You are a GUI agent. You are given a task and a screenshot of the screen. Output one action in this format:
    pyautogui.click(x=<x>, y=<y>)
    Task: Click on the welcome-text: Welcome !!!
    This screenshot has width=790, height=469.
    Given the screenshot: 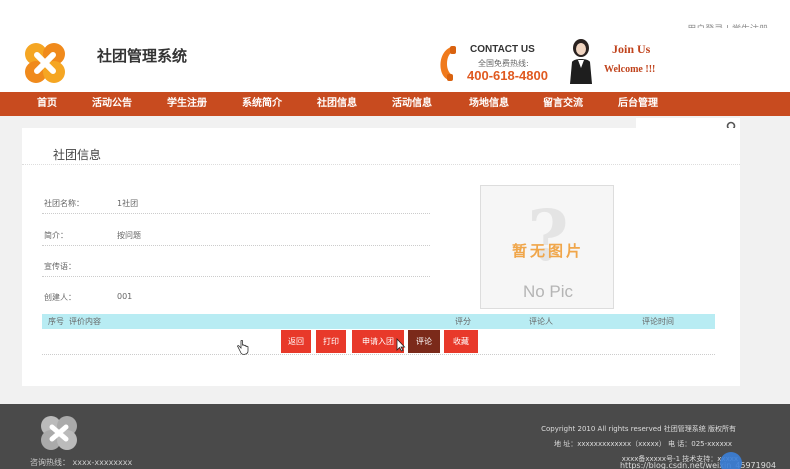 What is the action you would take?
    pyautogui.click(x=630, y=69)
    